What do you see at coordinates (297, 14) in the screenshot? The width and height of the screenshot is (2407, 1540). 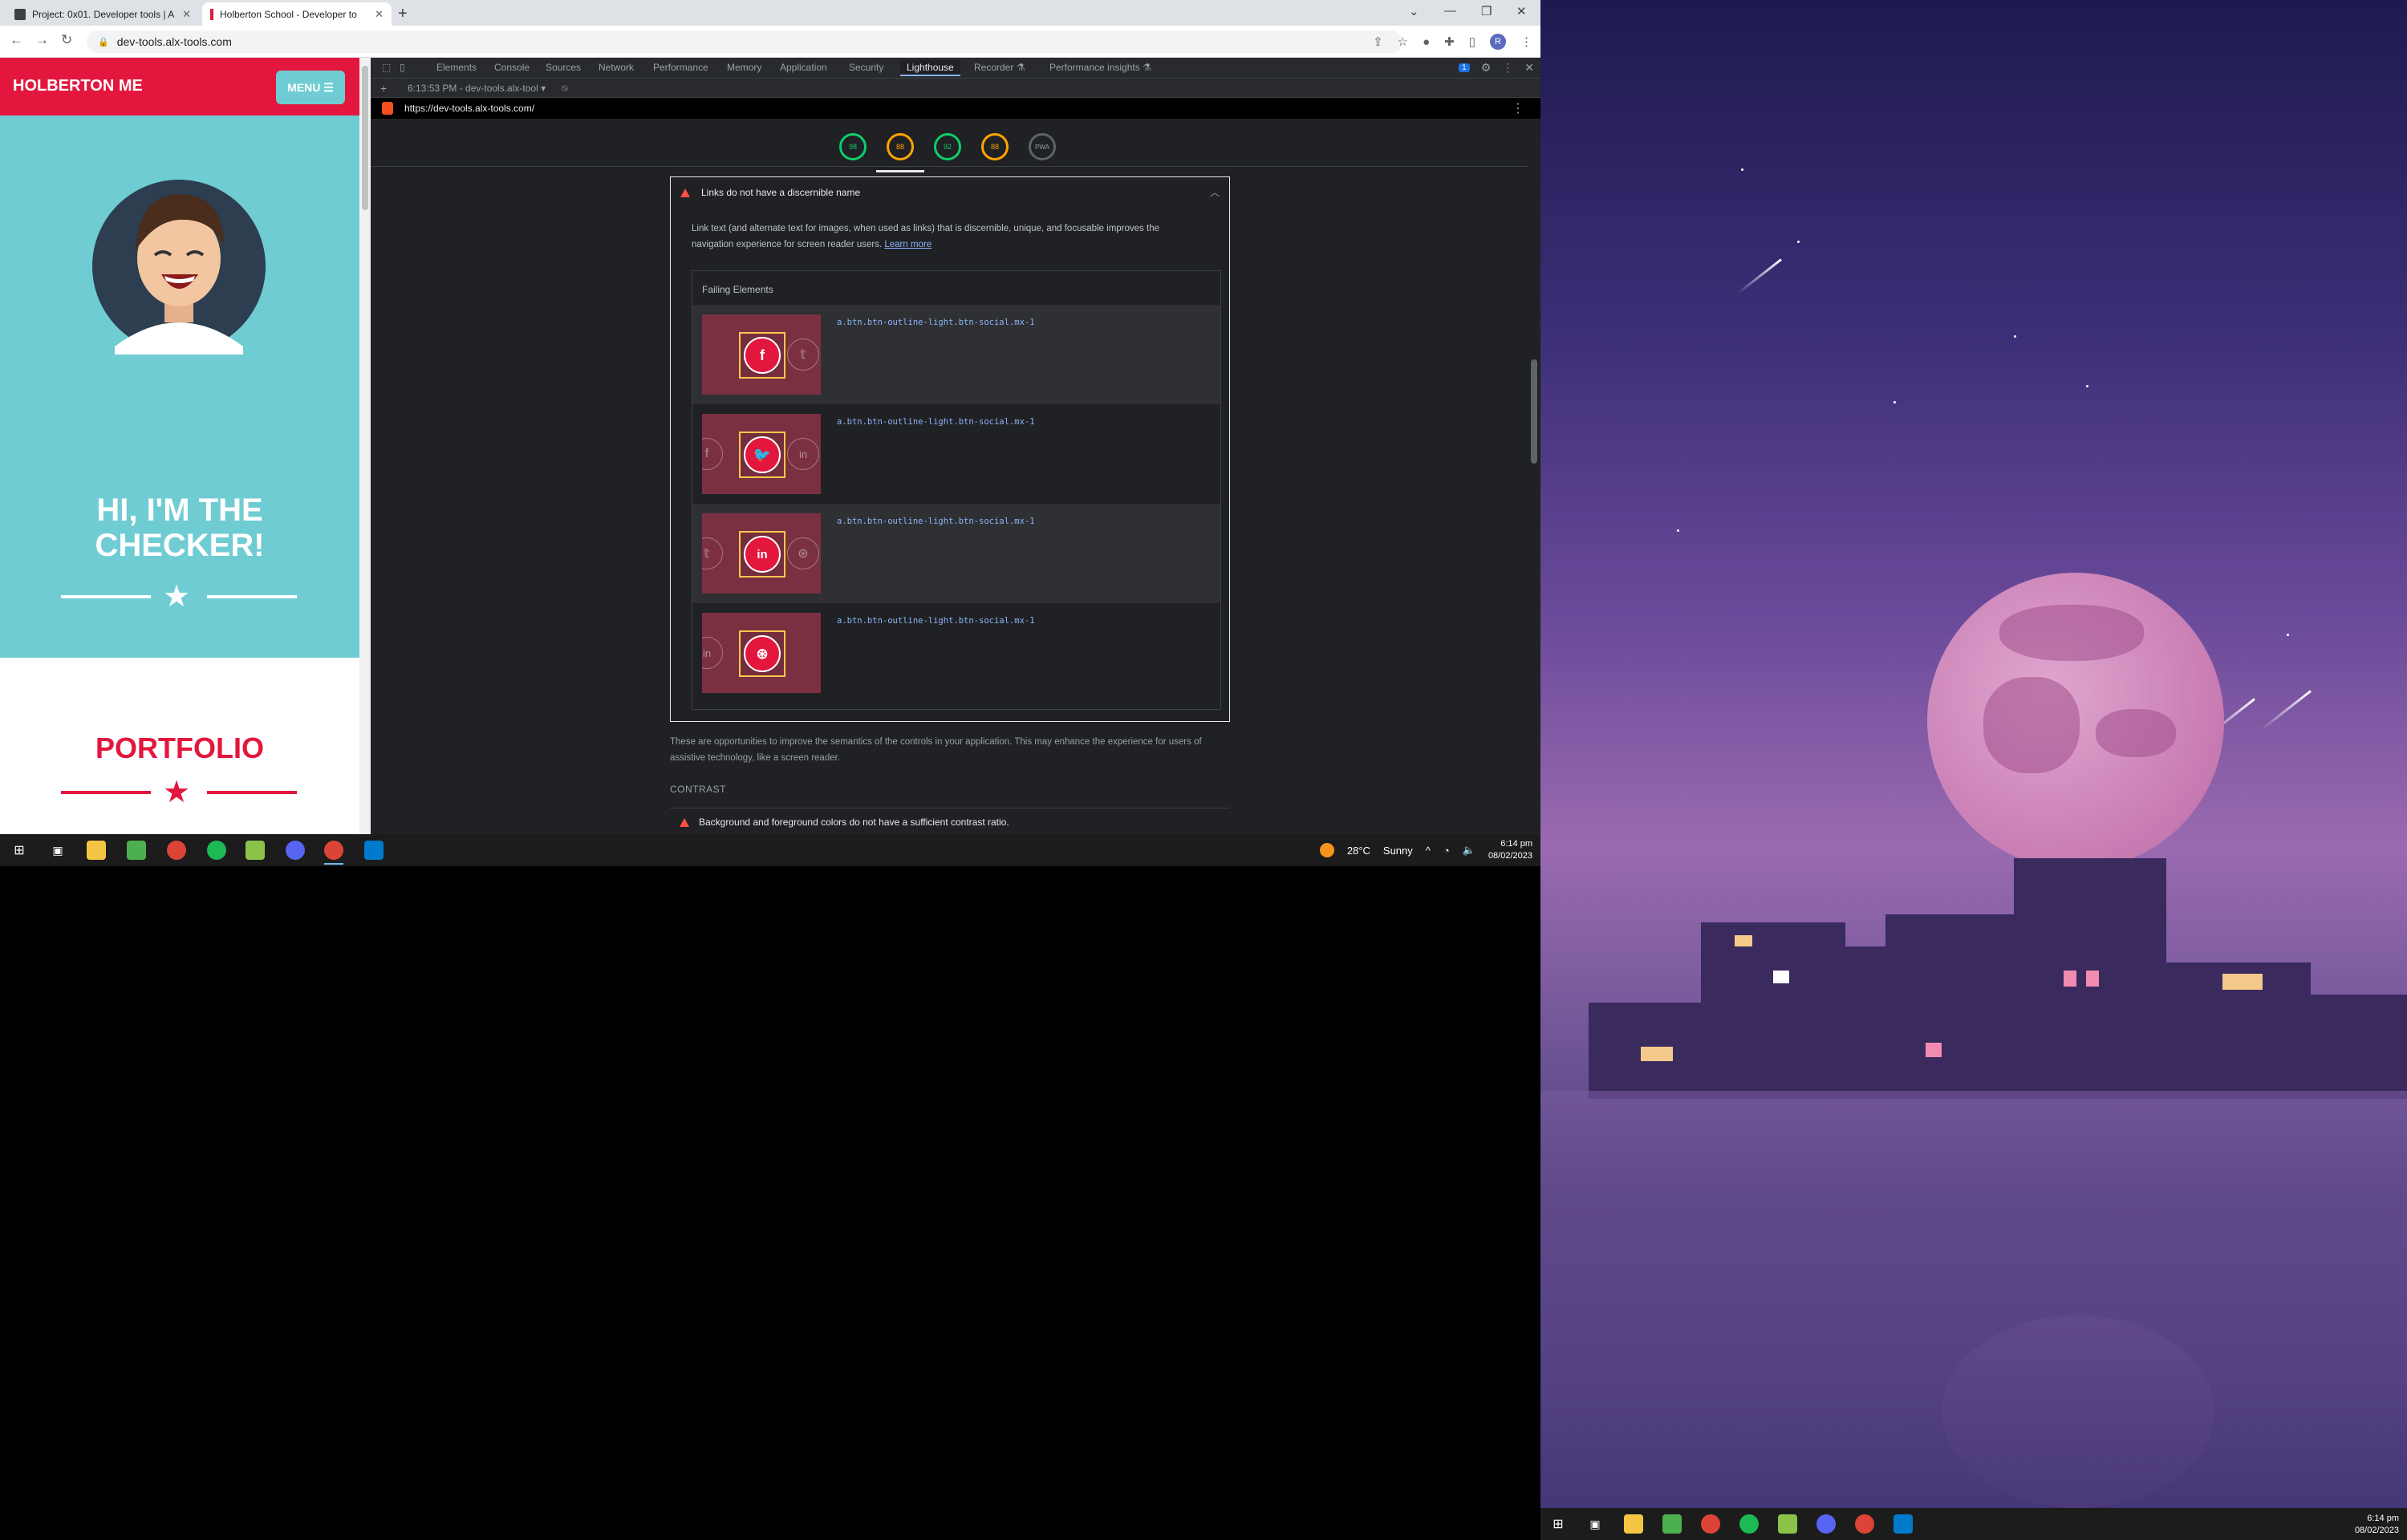 I see `browser-tab-holberton: Holberton School - Developer to ✕` at bounding box center [297, 14].